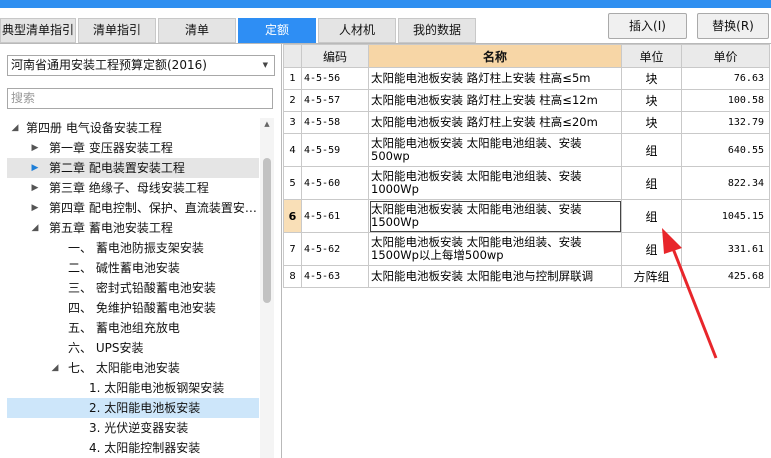 This screenshot has height=458, width=771. What do you see at coordinates (124, 268) in the screenshot?
I see `tree-node-label: 二、 碱性蓄电池安装` at bounding box center [124, 268].